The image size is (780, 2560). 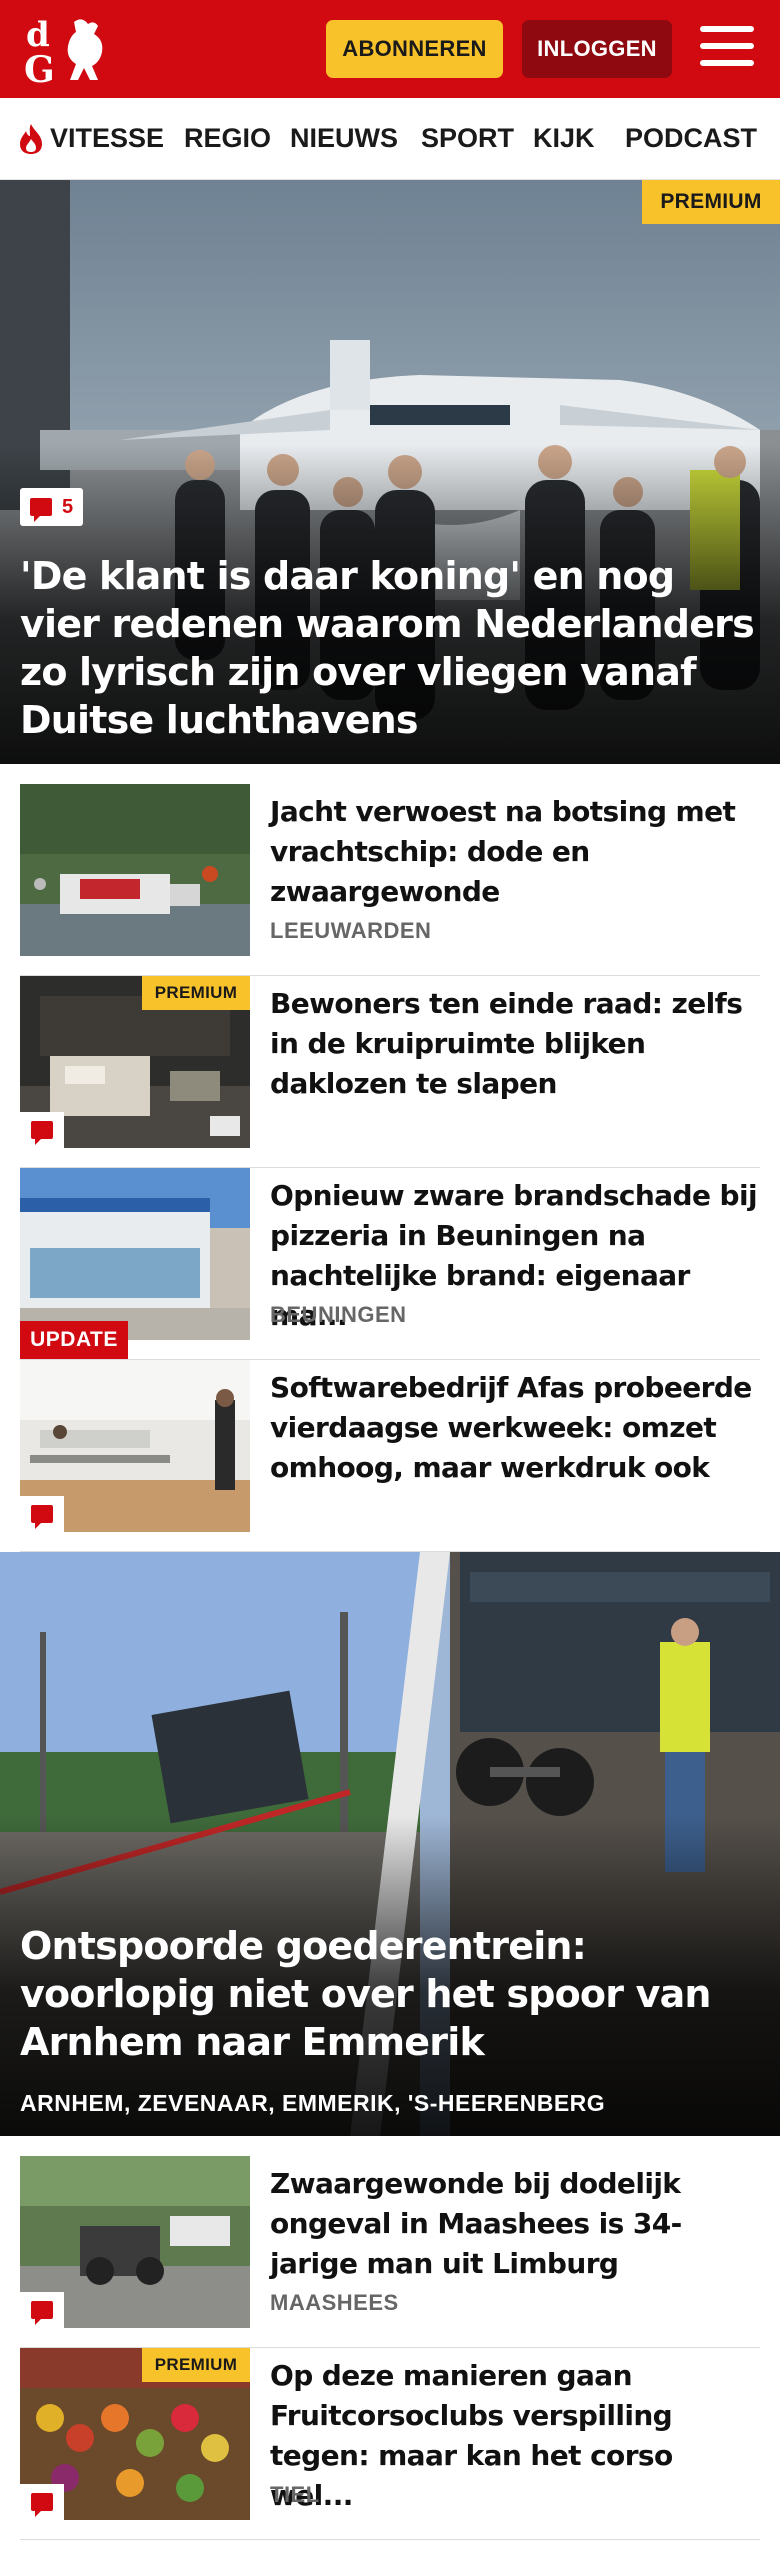 What do you see at coordinates (70, 50) in the screenshot?
I see `site-logo: d G` at bounding box center [70, 50].